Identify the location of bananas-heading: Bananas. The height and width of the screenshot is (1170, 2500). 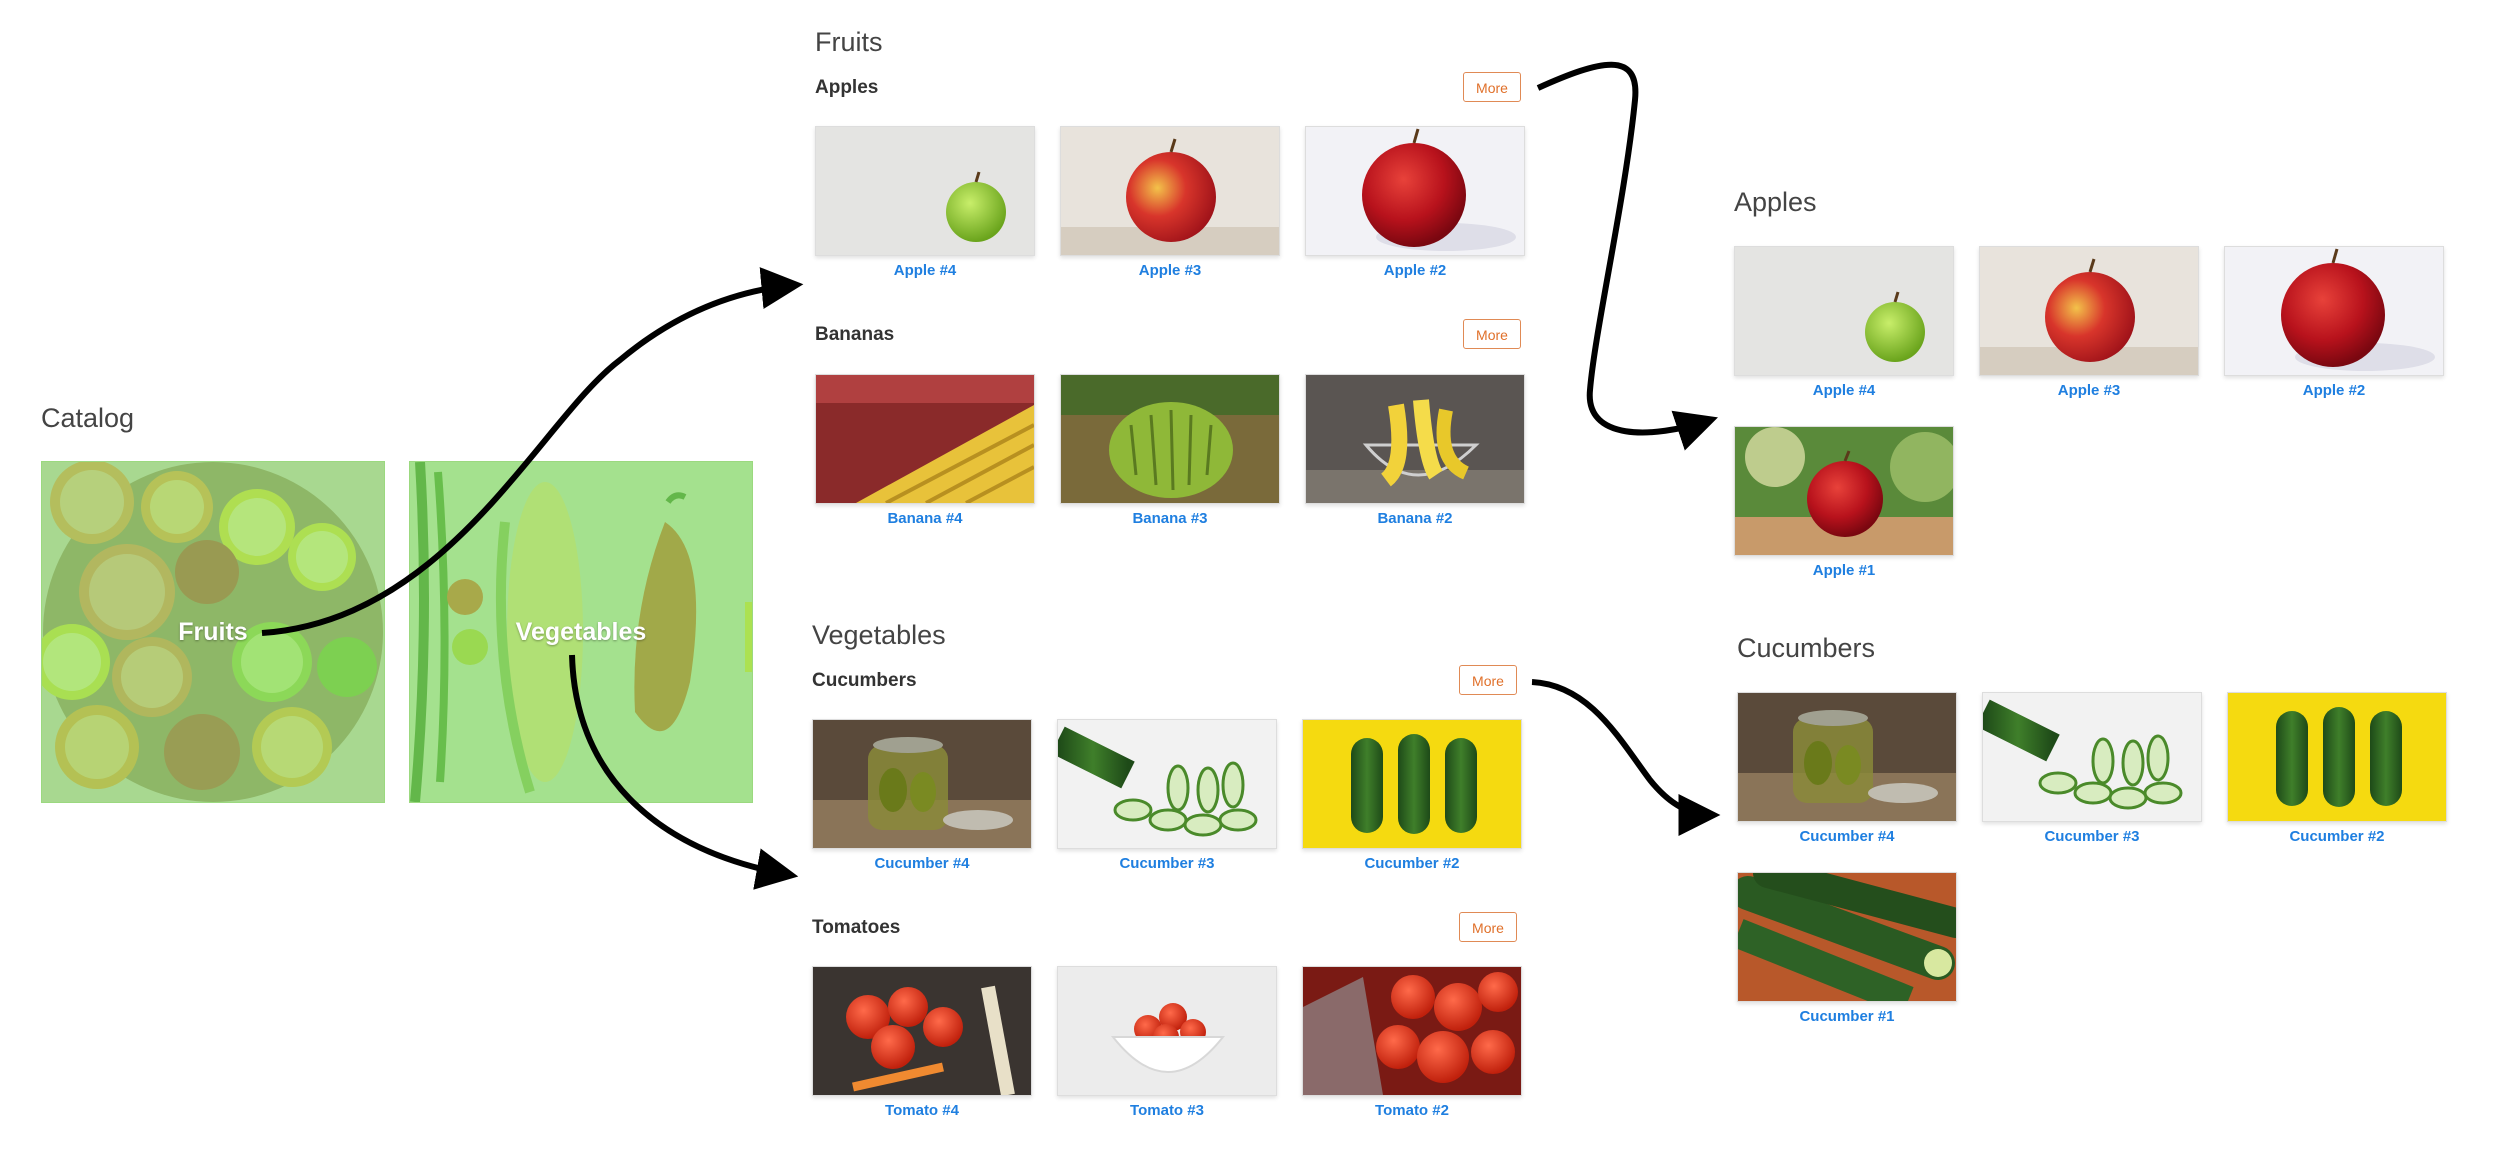
(855, 334).